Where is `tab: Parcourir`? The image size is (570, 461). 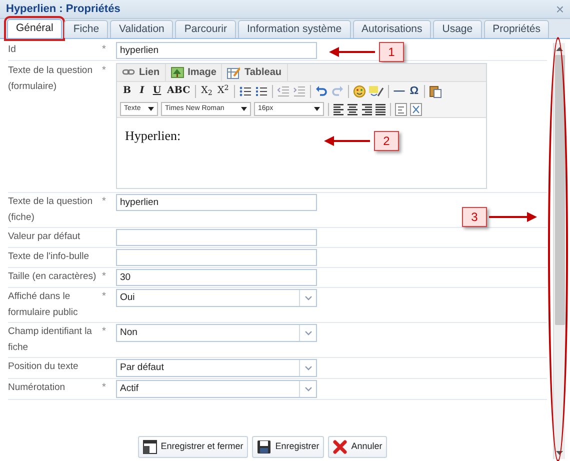 tab: Parcourir is located at coordinates (205, 29).